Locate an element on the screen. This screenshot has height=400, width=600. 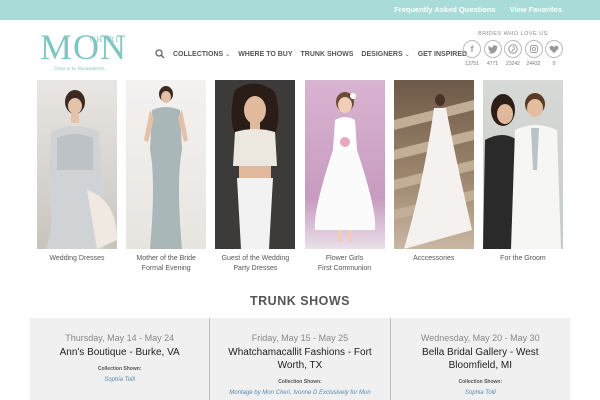
nav-trunk-shows: Trunk Shows is located at coordinates (327, 54).